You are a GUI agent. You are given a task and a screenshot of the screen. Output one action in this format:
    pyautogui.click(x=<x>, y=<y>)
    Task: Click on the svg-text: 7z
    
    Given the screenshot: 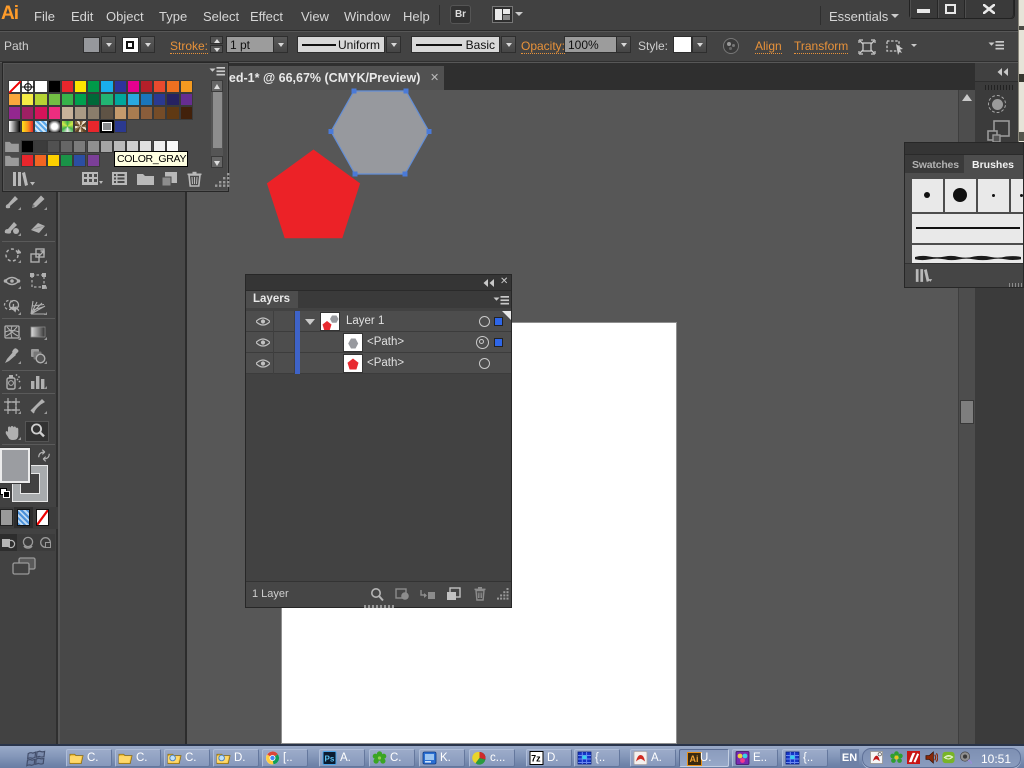 What is the action you would take?
    pyautogui.click(x=536, y=759)
    